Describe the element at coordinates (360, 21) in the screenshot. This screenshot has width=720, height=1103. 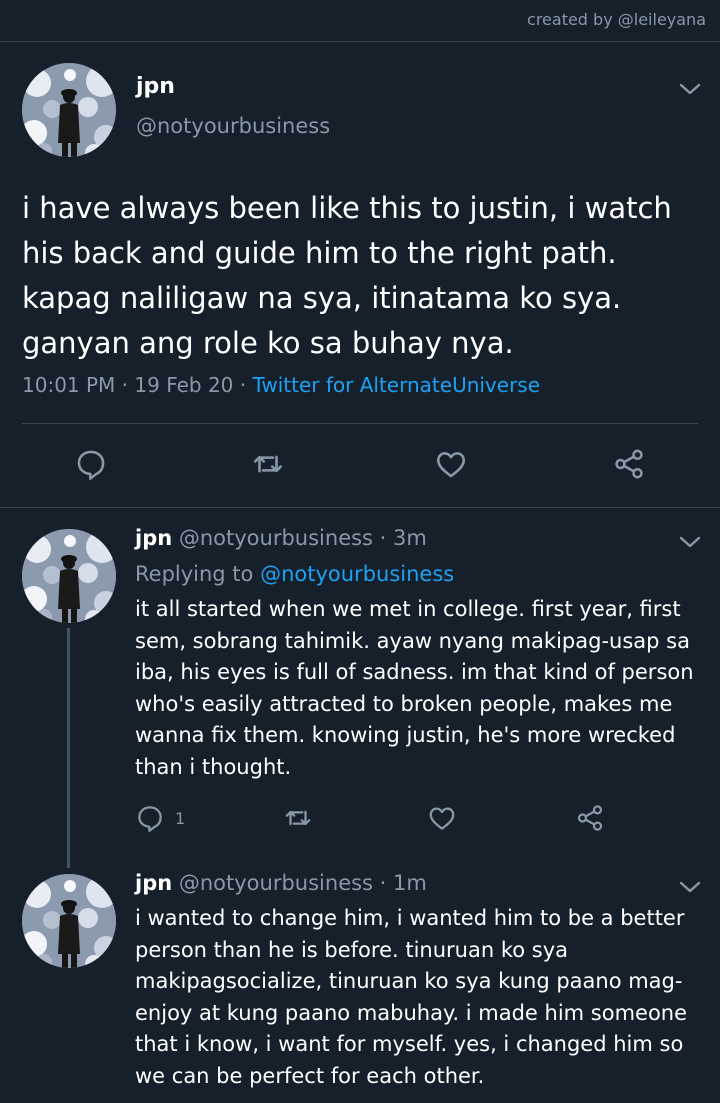
I see `credit-bar: created by @leileyana` at that location.